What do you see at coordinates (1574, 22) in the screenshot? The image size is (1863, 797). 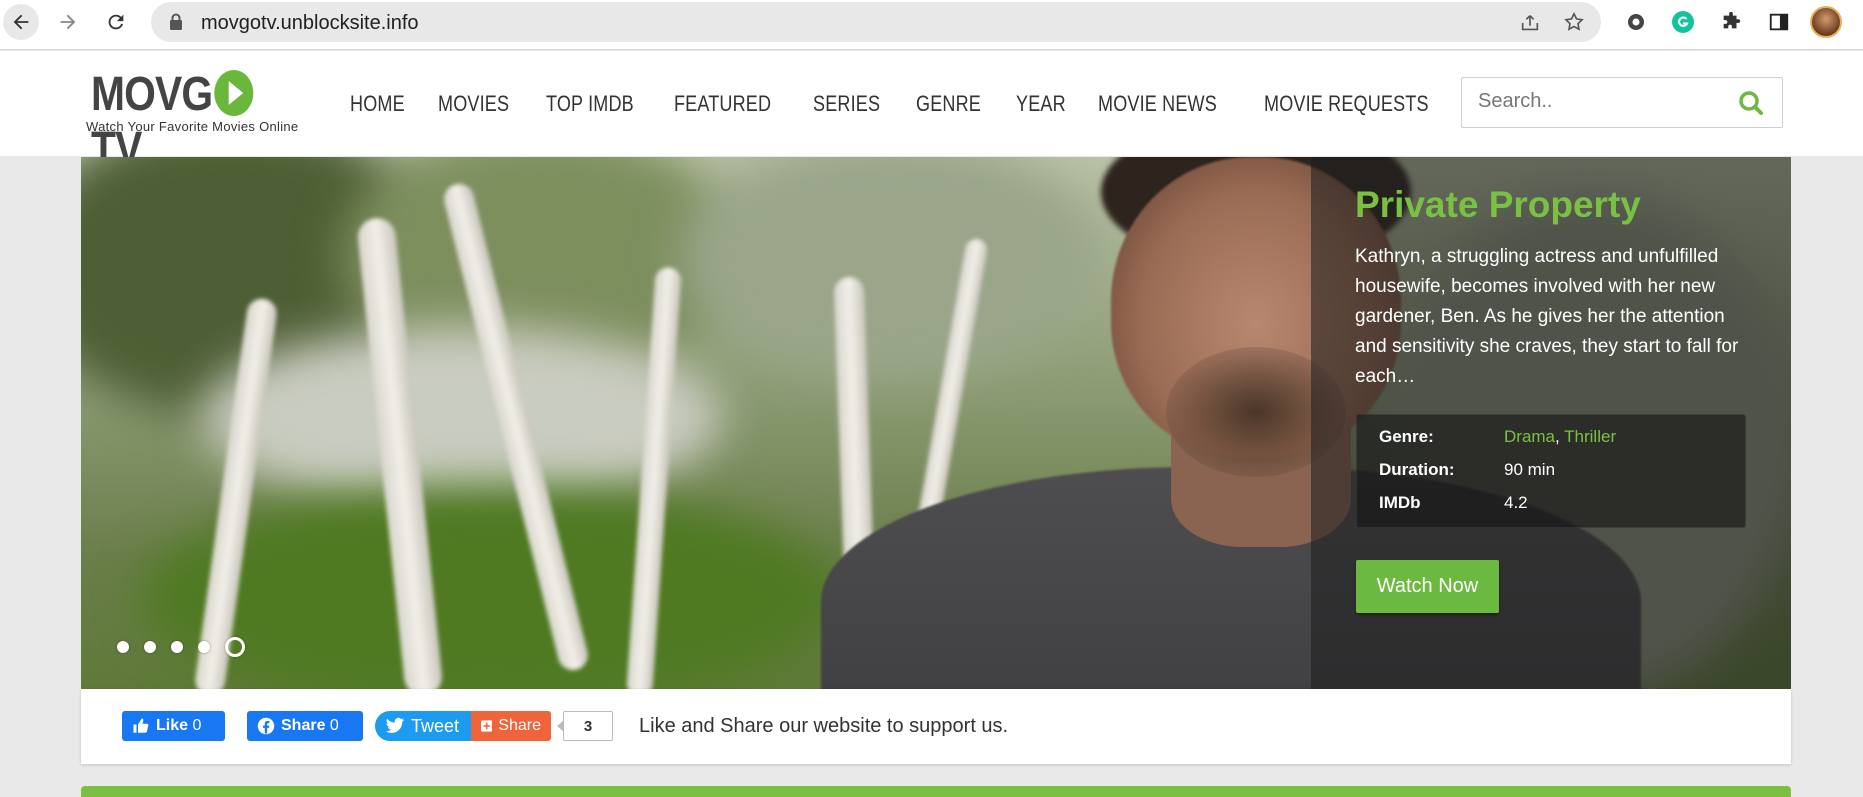 I see `bookmark-star-icon` at bounding box center [1574, 22].